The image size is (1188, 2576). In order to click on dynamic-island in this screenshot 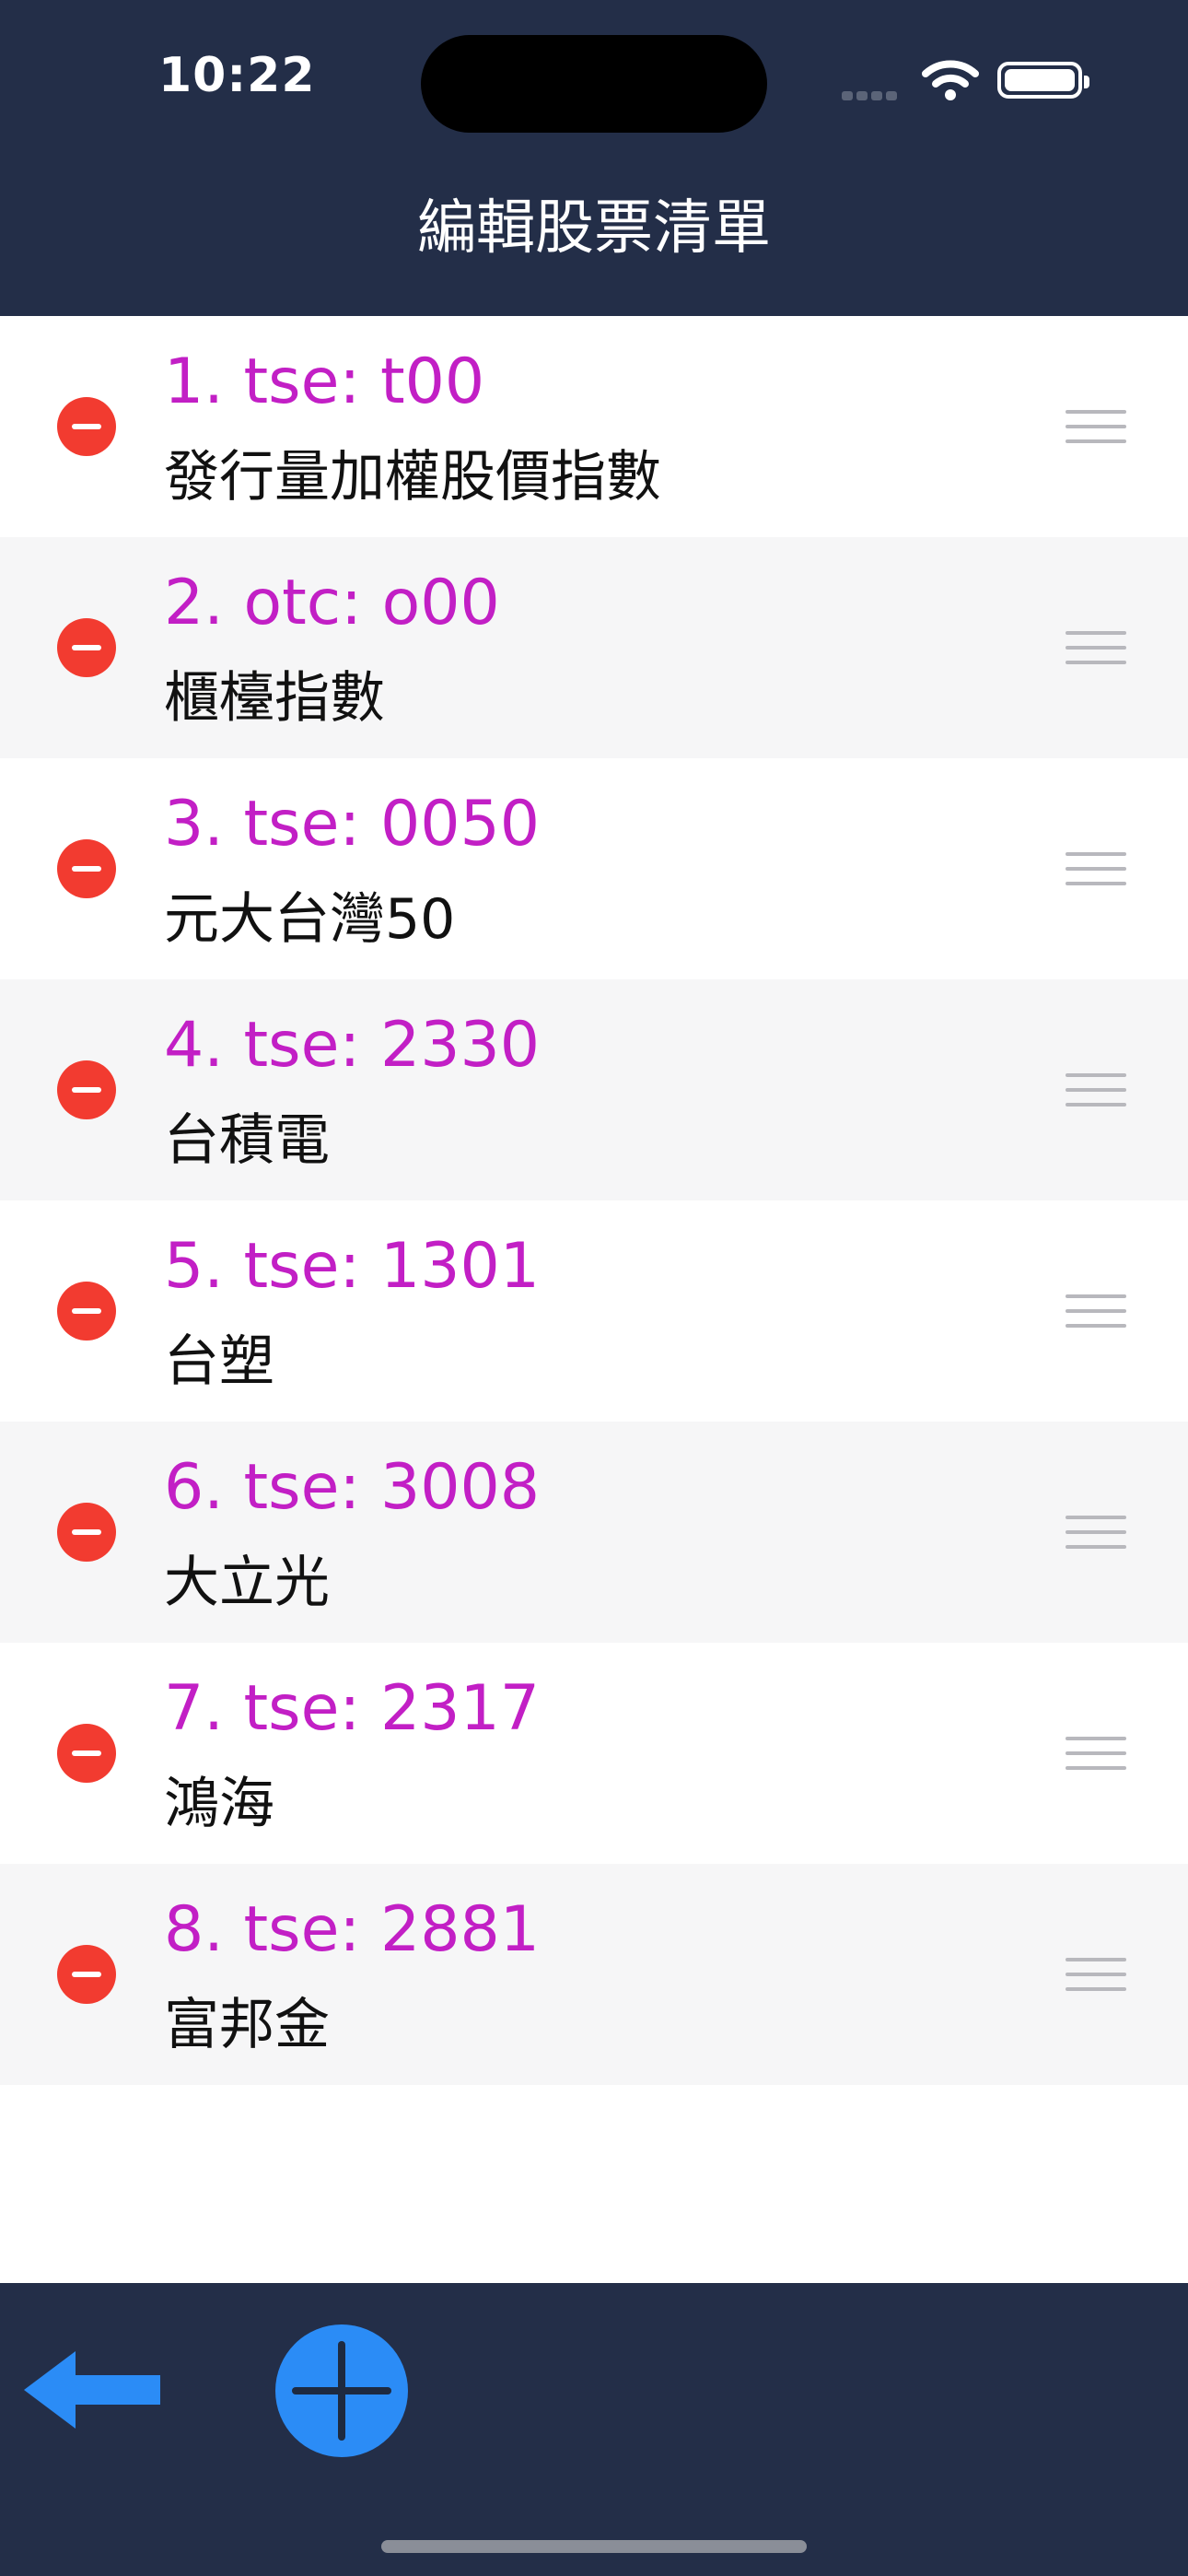, I will do `click(594, 84)`.